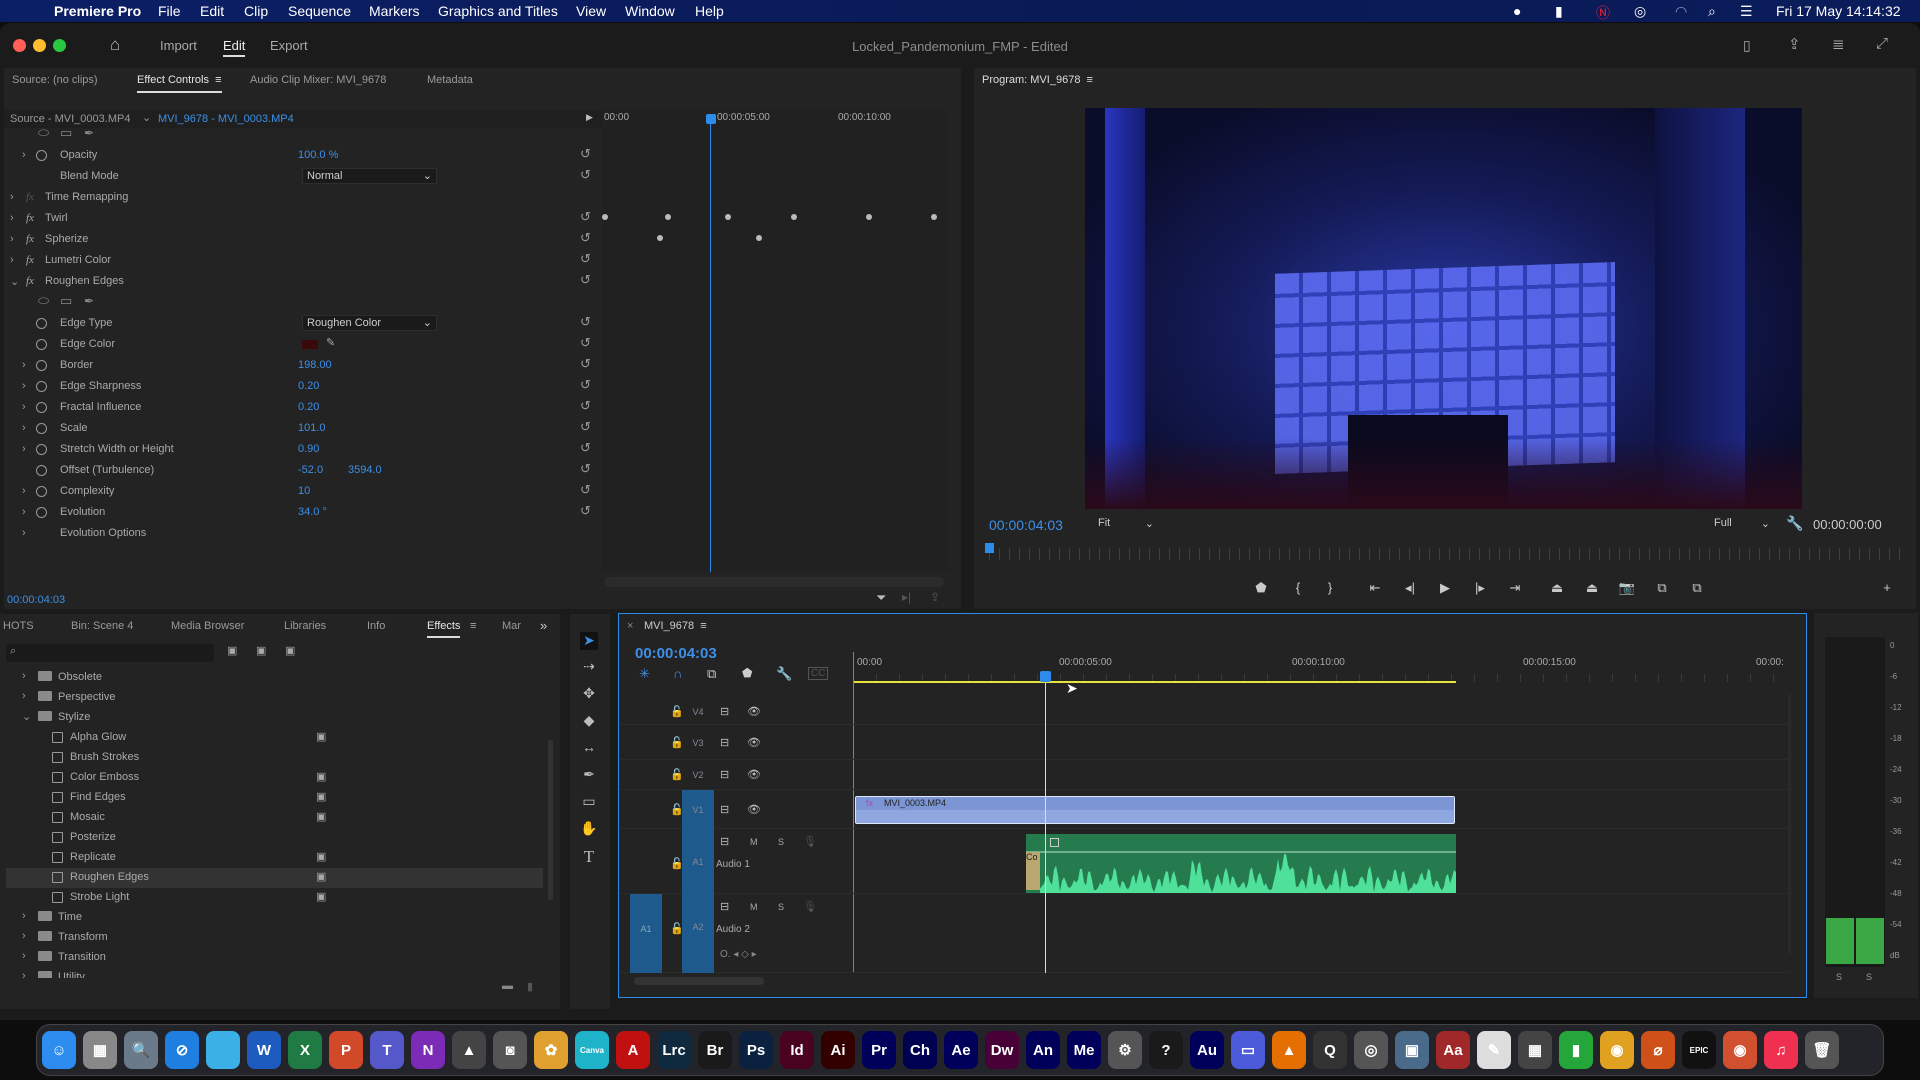 This screenshot has width=1920, height=1080. What do you see at coordinates (498, 11) in the screenshot?
I see `menu-graphics-and-titles: Graphics and Titles` at bounding box center [498, 11].